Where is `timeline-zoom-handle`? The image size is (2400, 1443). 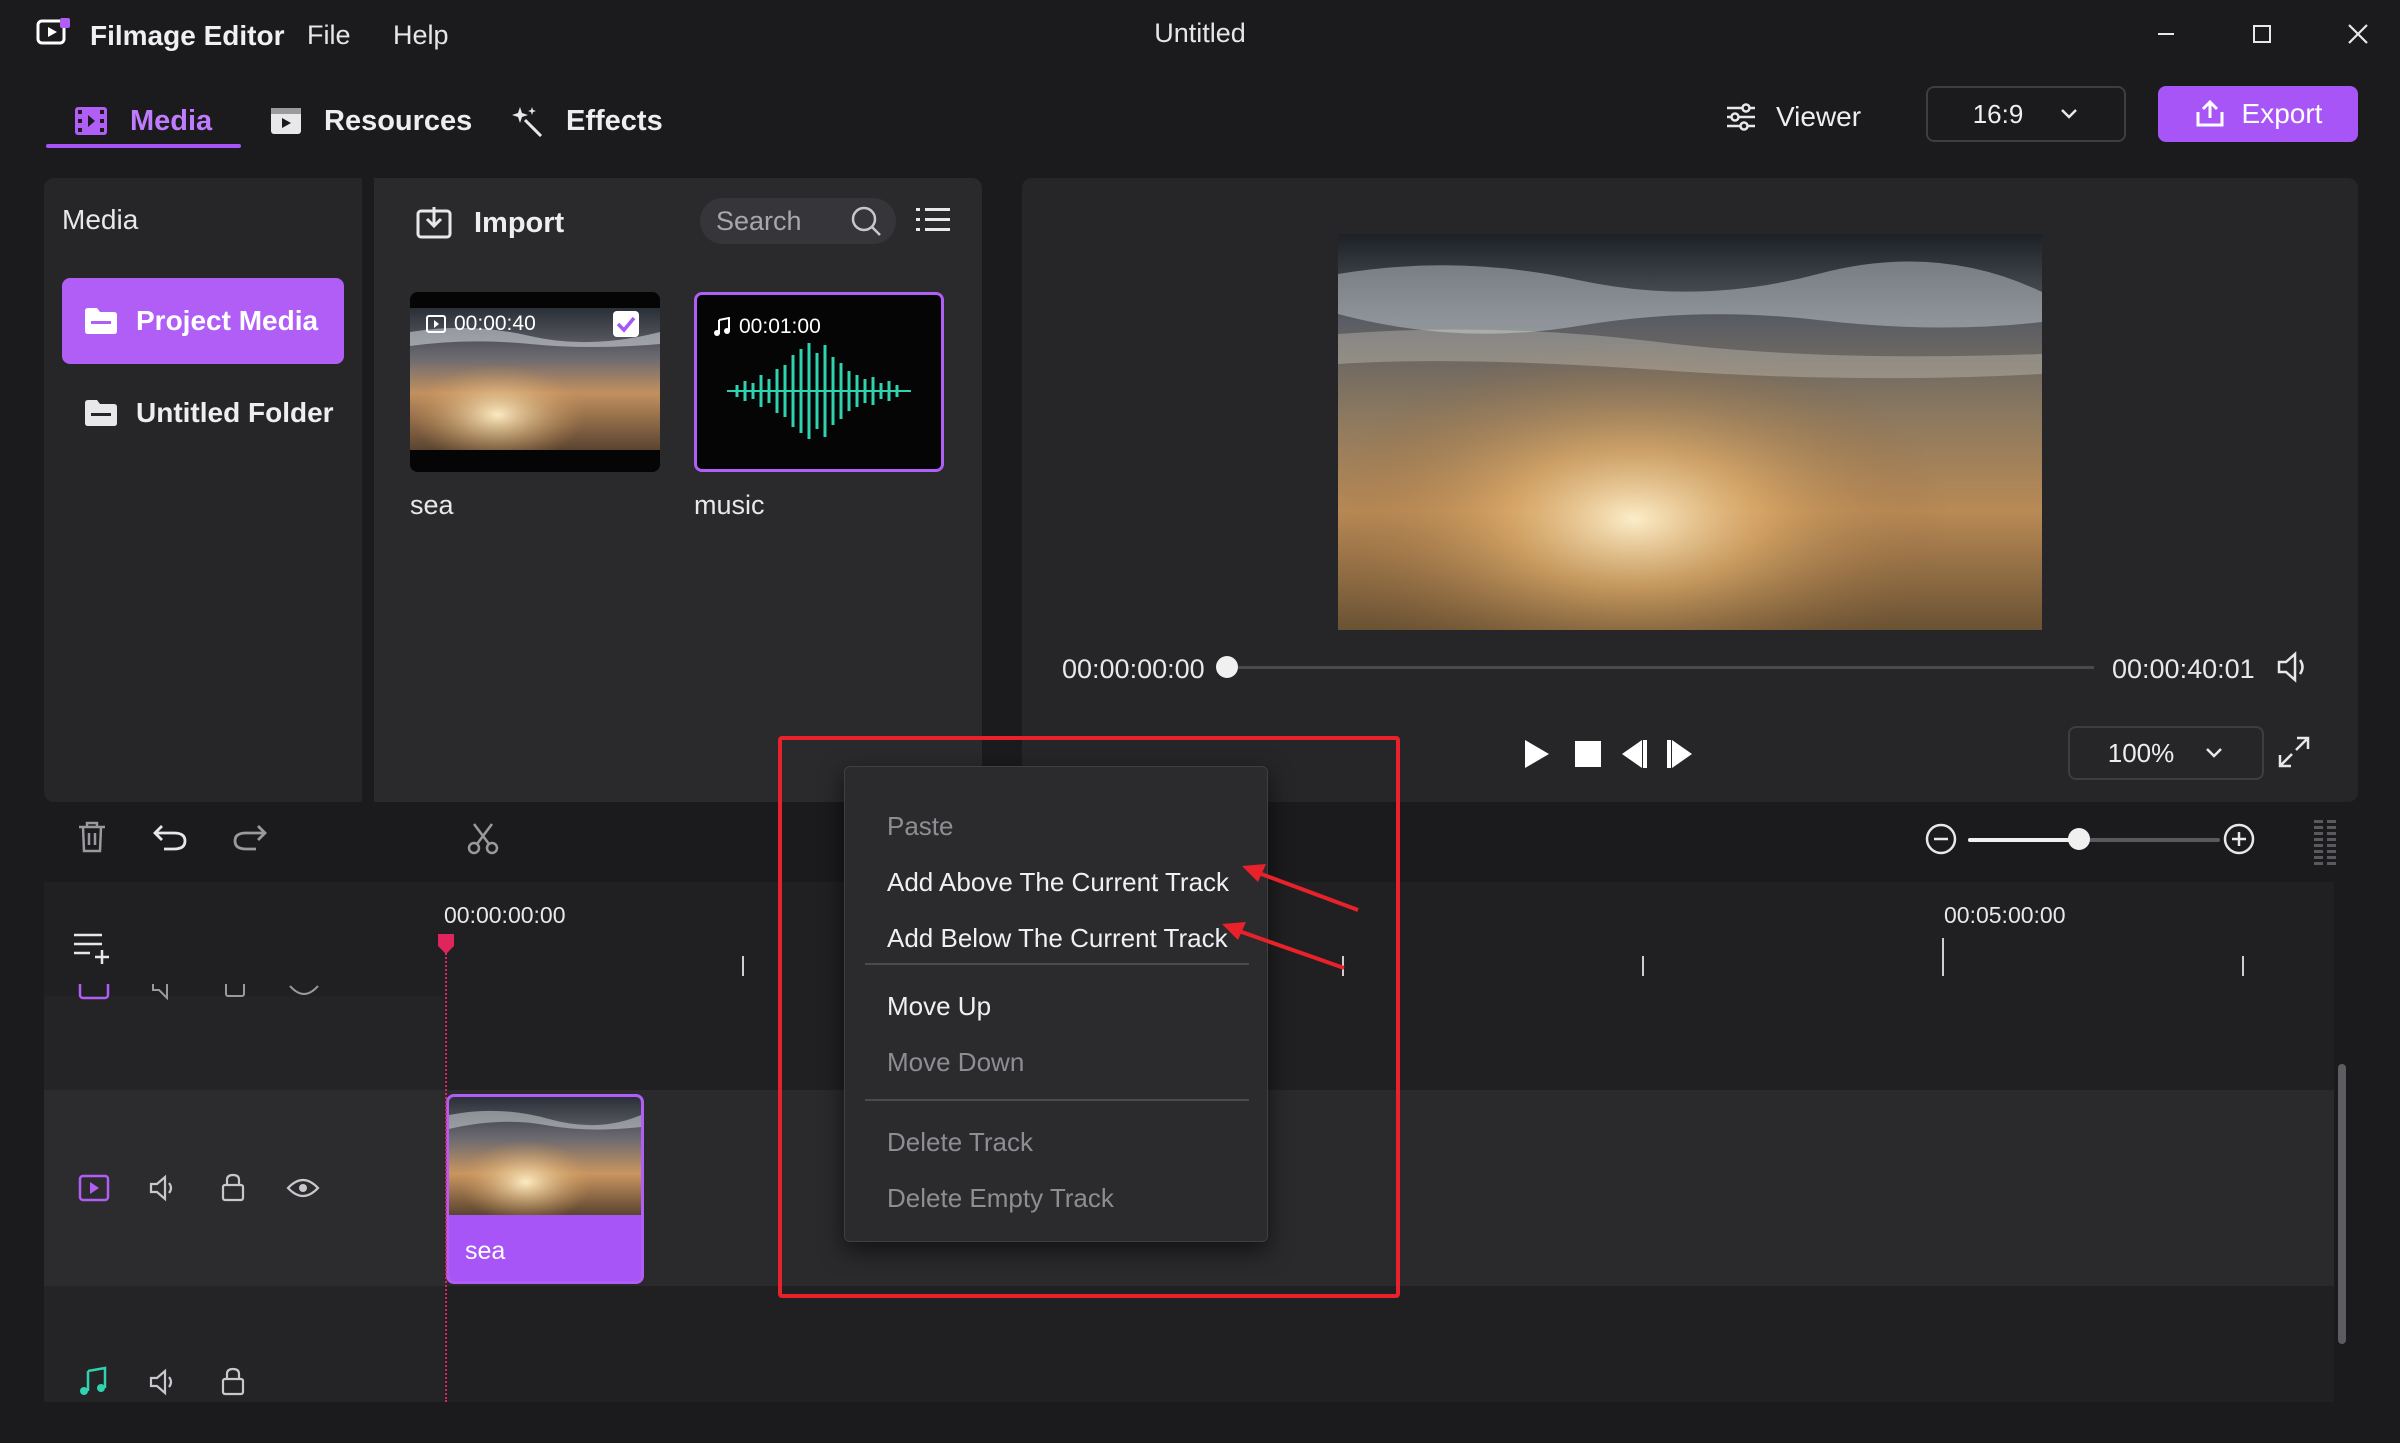
timeline-zoom-handle is located at coordinates (2079, 839).